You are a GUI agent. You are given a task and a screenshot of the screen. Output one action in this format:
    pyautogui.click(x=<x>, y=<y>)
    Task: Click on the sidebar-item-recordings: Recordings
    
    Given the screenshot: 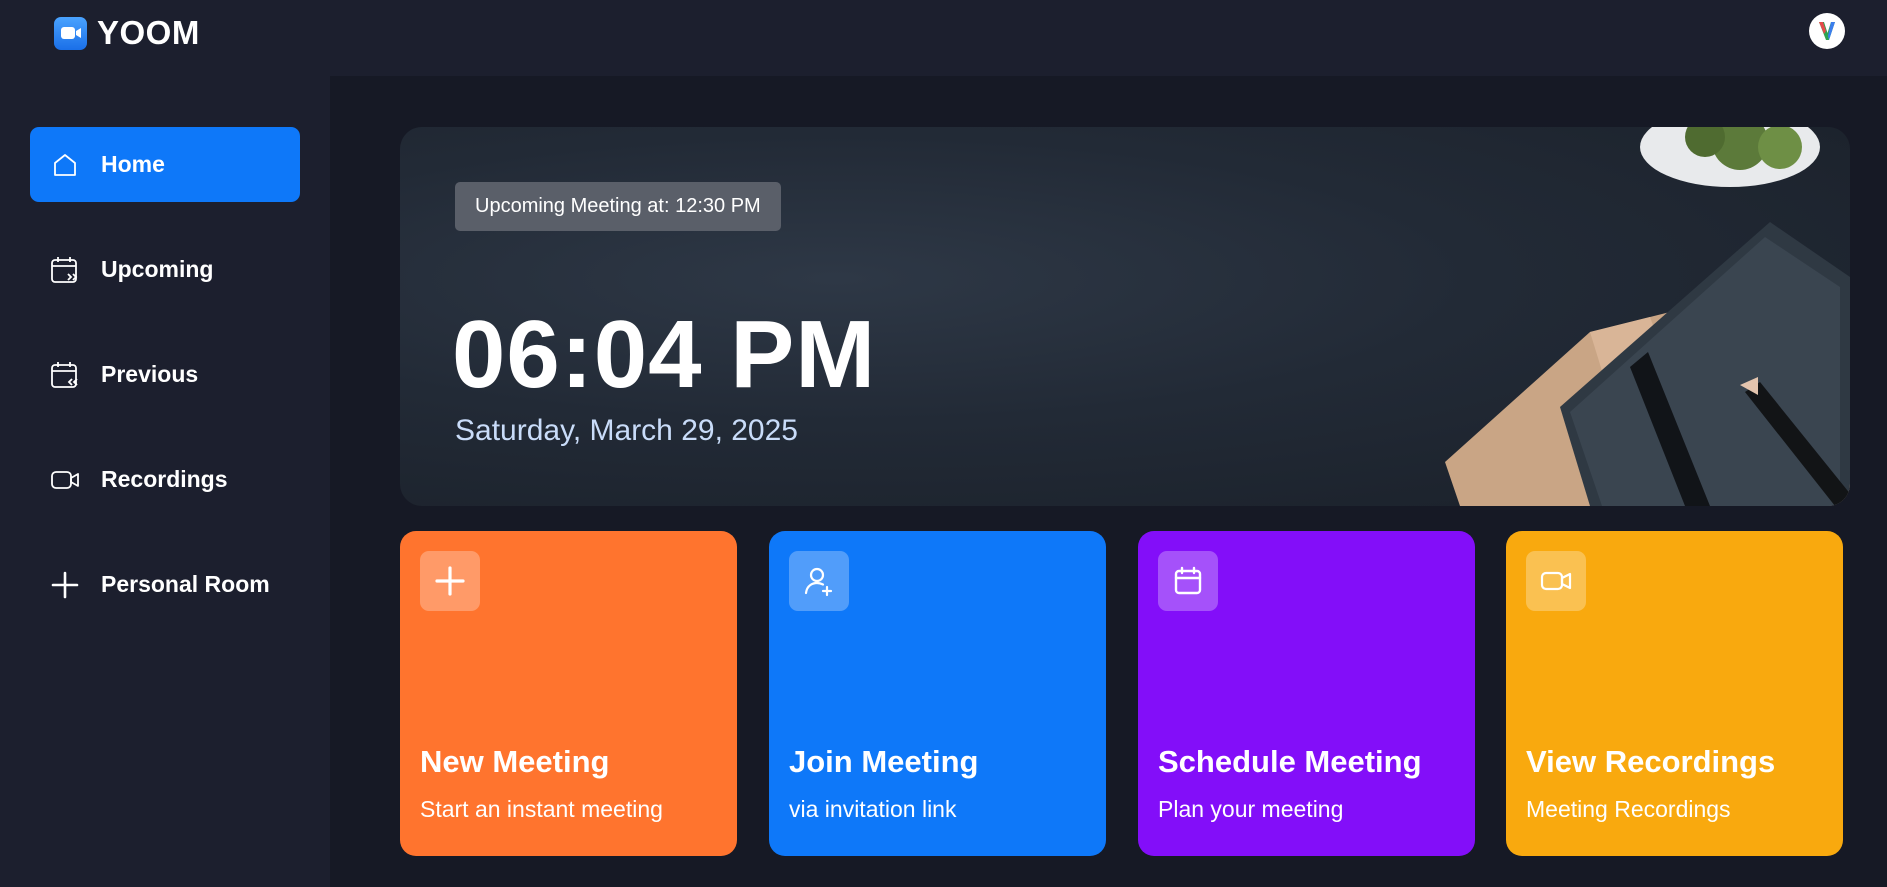 What is the action you would take?
    pyautogui.click(x=165, y=479)
    